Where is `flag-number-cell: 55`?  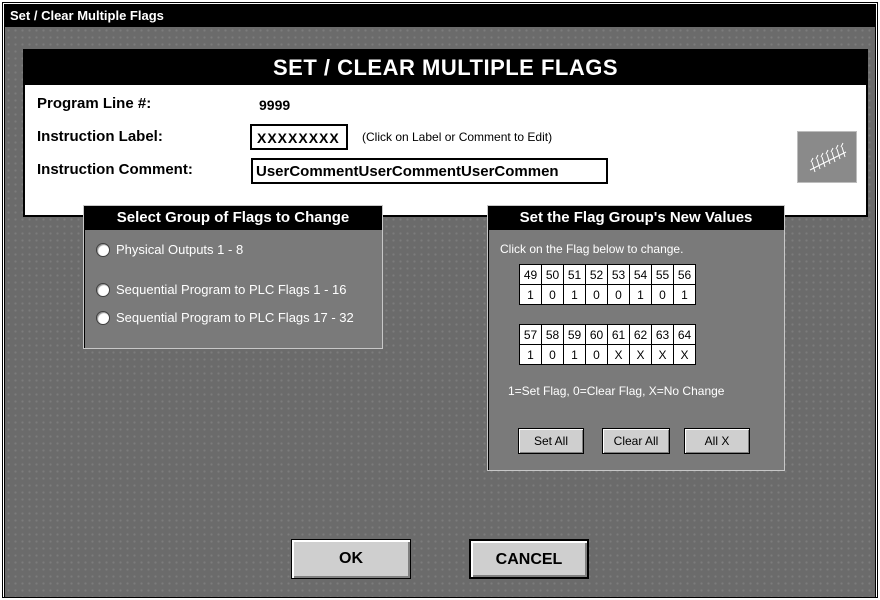
flag-number-cell: 55 is located at coordinates (662, 274).